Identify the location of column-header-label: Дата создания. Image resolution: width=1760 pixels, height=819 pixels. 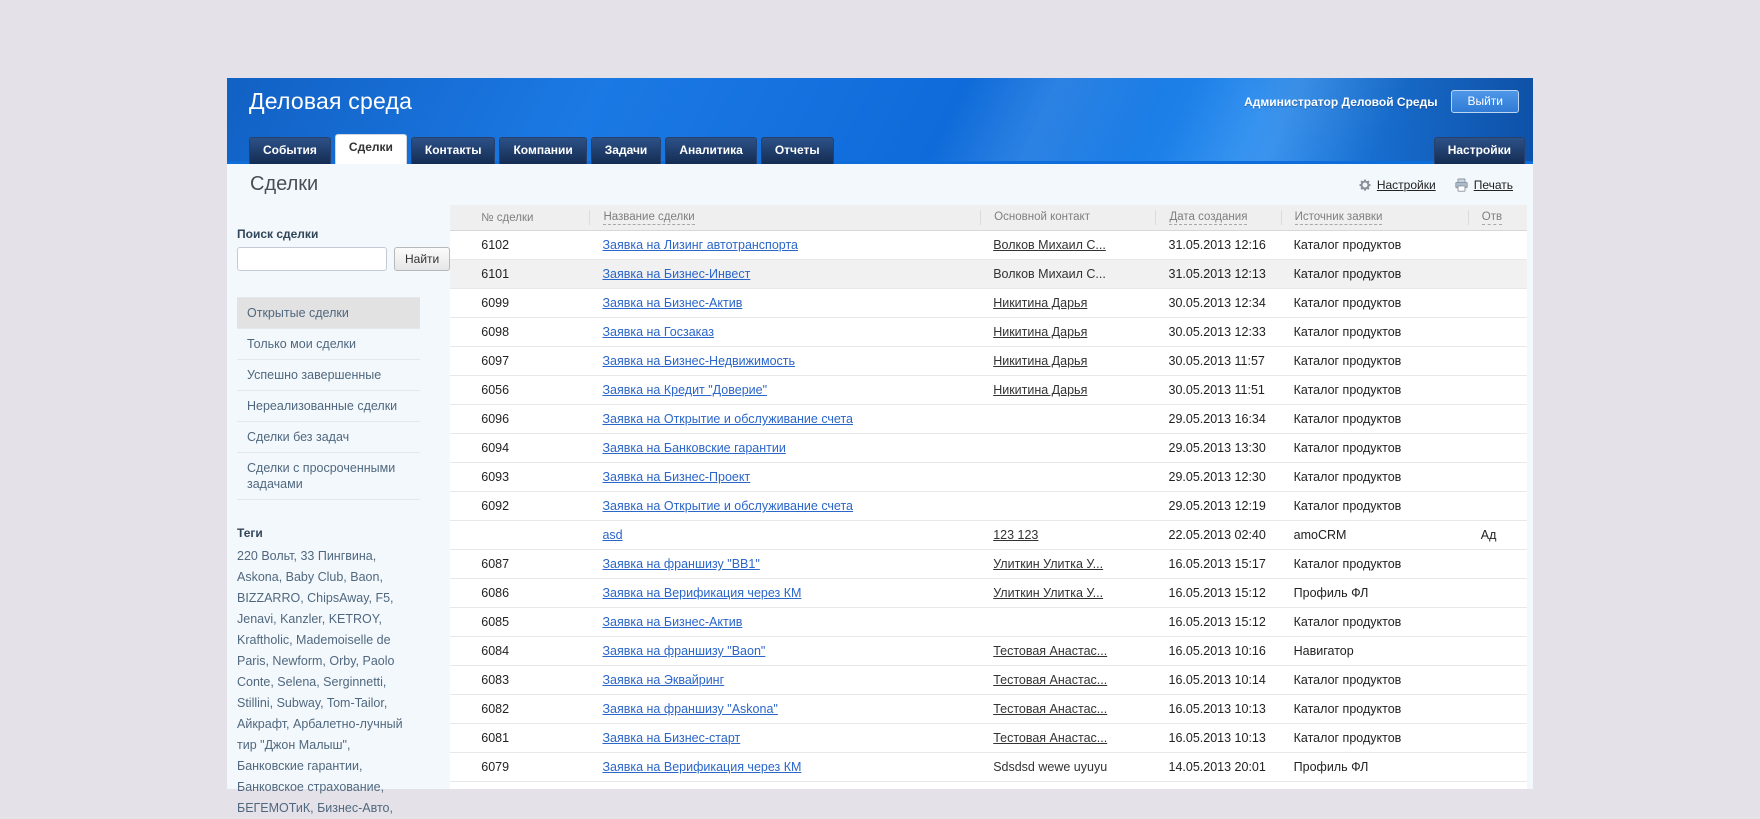
(1208, 218).